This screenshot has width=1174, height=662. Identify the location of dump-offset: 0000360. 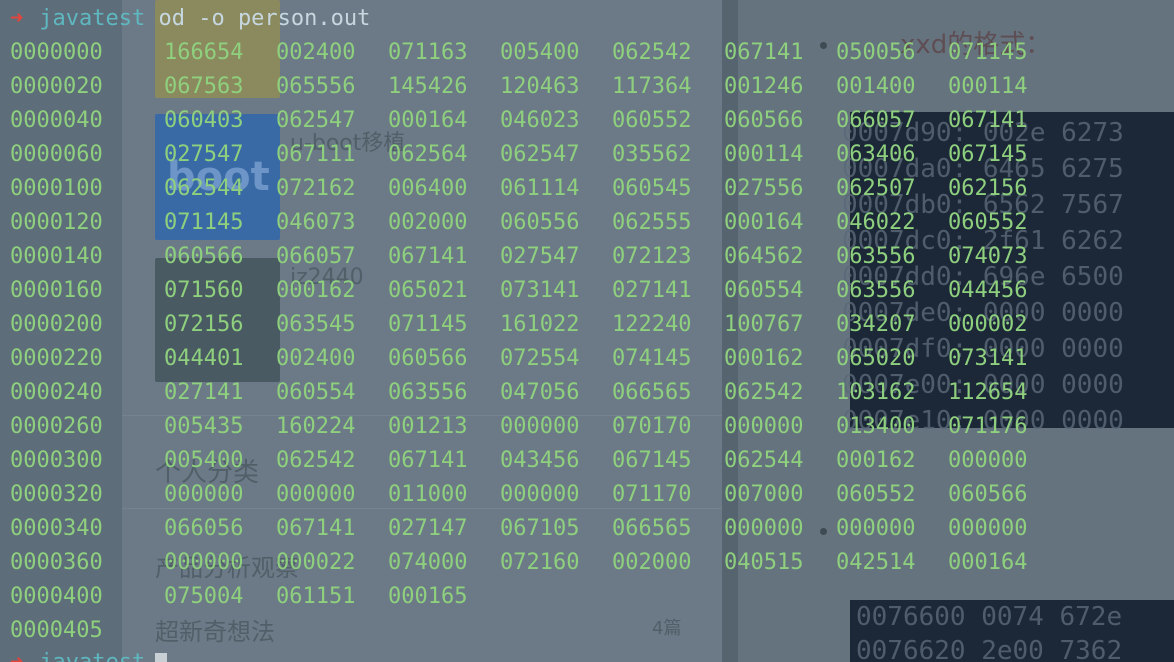
(56, 562).